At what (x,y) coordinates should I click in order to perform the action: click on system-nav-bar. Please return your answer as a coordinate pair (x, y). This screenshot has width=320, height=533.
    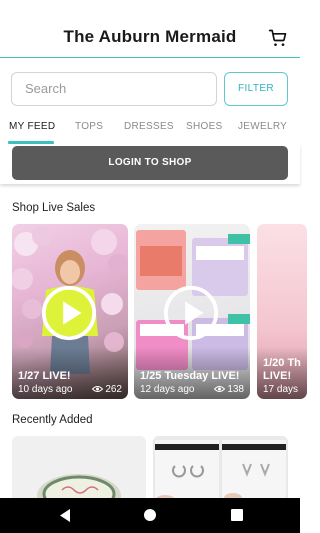
    Looking at the image, I should click on (150, 515).